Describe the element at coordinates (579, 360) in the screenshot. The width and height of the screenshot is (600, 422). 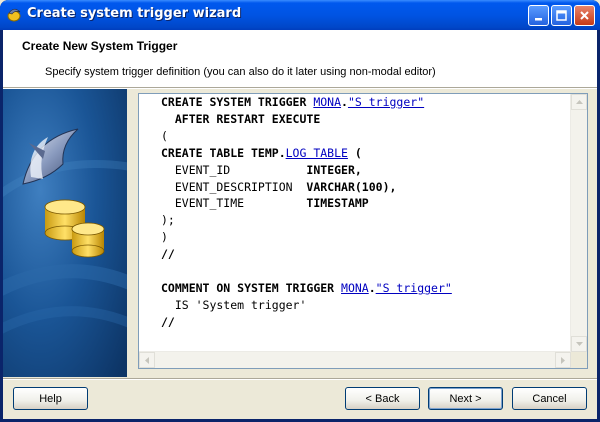
I see `scrollbar-corner` at that location.